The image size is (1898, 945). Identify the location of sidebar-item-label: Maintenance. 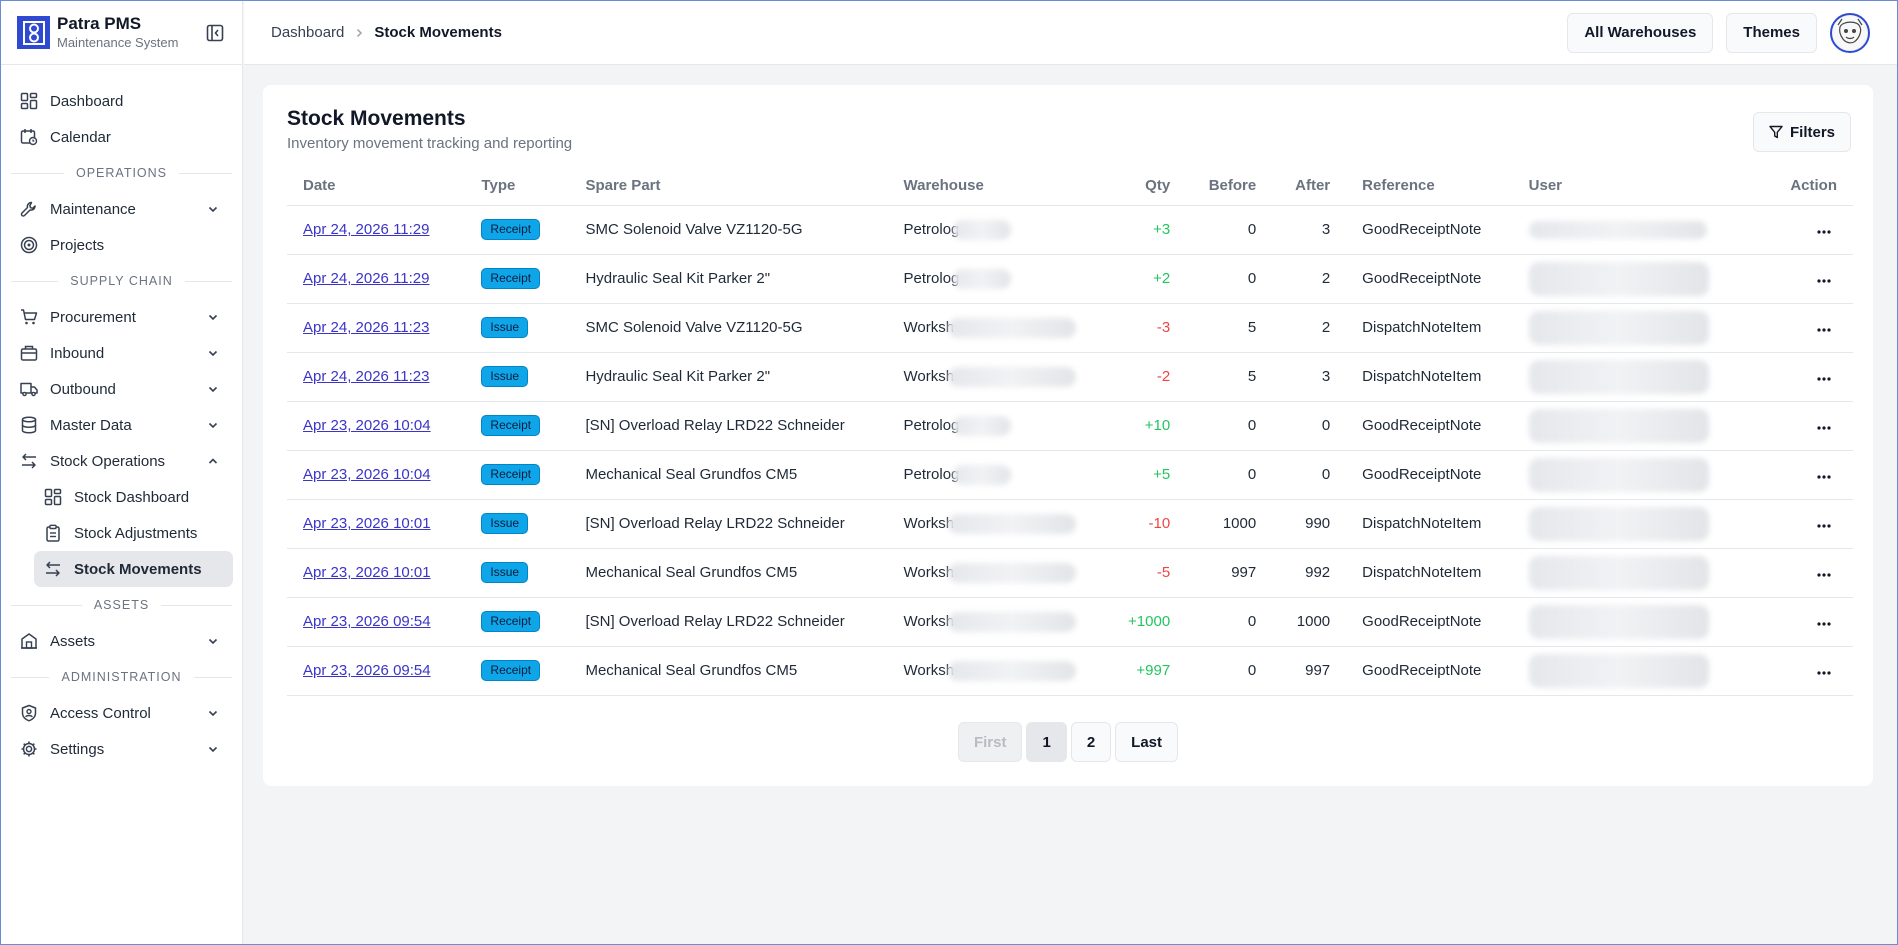
(93, 209).